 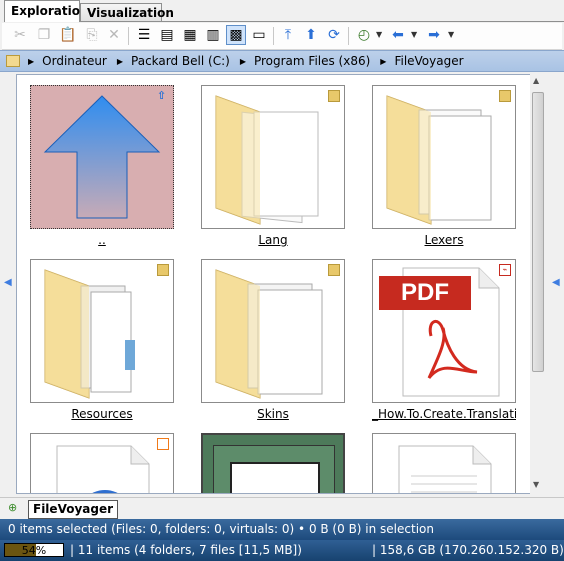 I want to click on thumbnail: ⇧, so click(x=102, y=157).